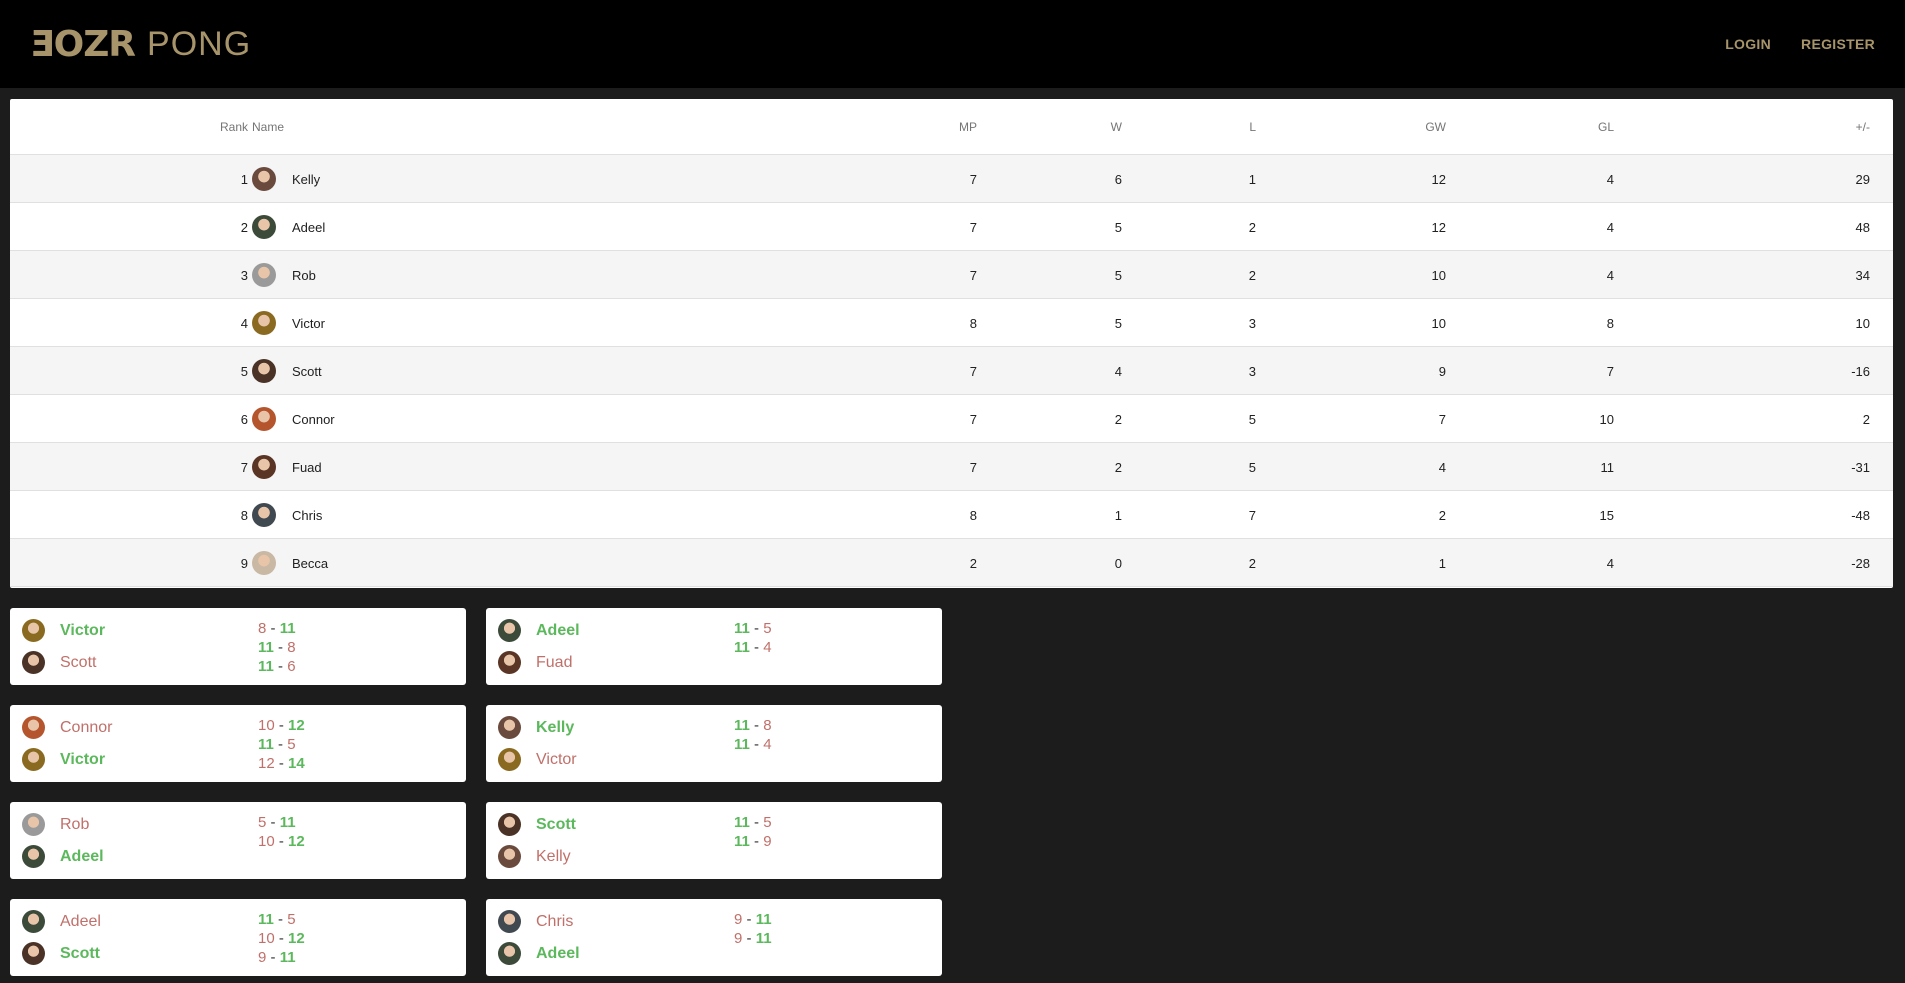  I want to click on cell-rank: 7, so click(244, 467).